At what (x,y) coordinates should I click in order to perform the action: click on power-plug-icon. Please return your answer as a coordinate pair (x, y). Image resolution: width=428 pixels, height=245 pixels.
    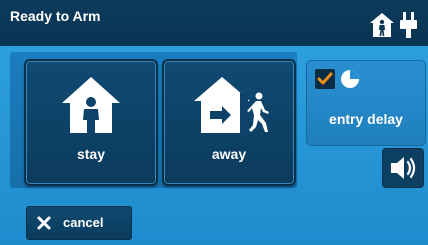
    Looking at the image, I should click on (408, 25).